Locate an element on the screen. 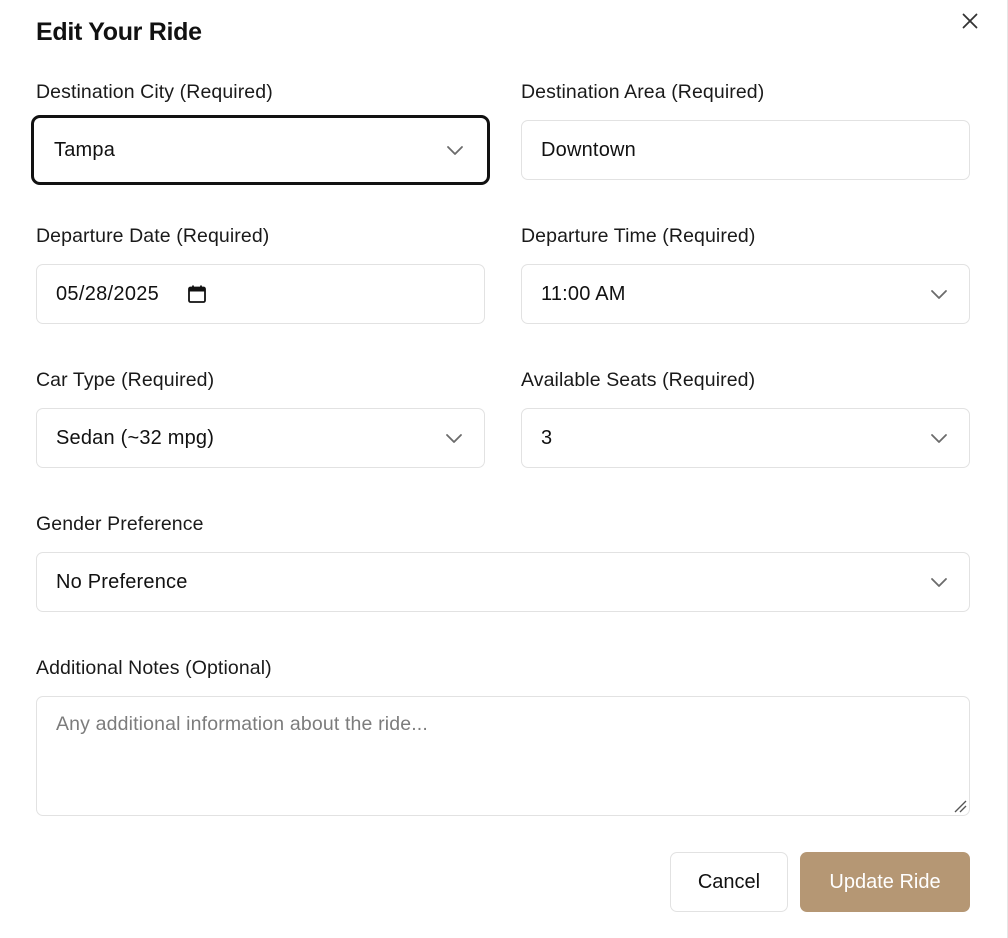 The image size is (1008, 938). additional-notes-field: Additional Notes (Optional) is located at coordinates (154, 668).